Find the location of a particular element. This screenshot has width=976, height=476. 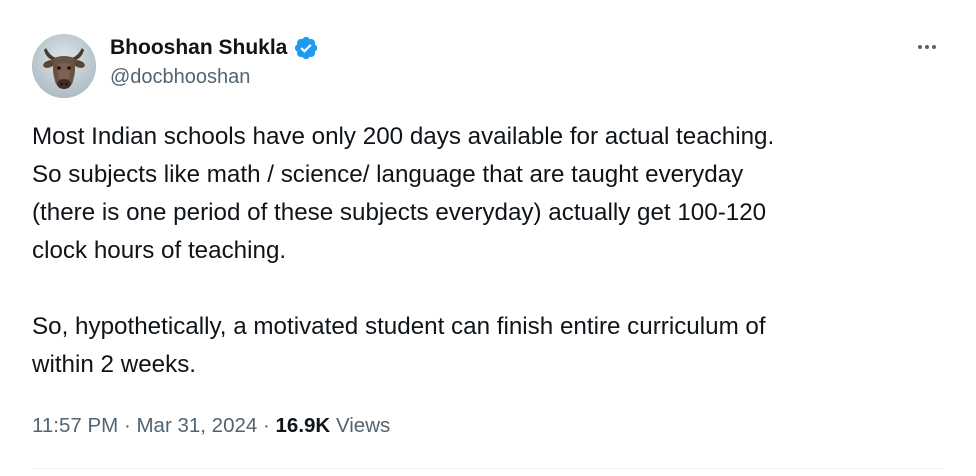

tweet-meta: 11:57 PM · Mar 31, 2024 · 16.9K Views is located at coordinates (211, 426).